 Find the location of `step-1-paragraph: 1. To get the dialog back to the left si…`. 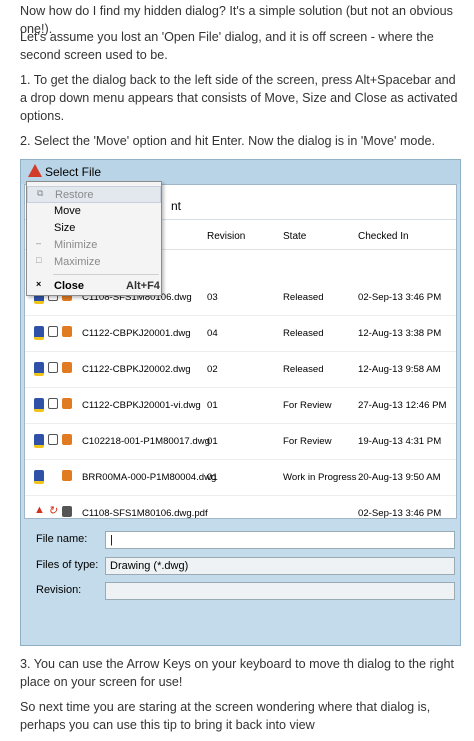

step-1-paragraph: 1. To get the dialog back to the left si… is located at coordinates (239, 98).